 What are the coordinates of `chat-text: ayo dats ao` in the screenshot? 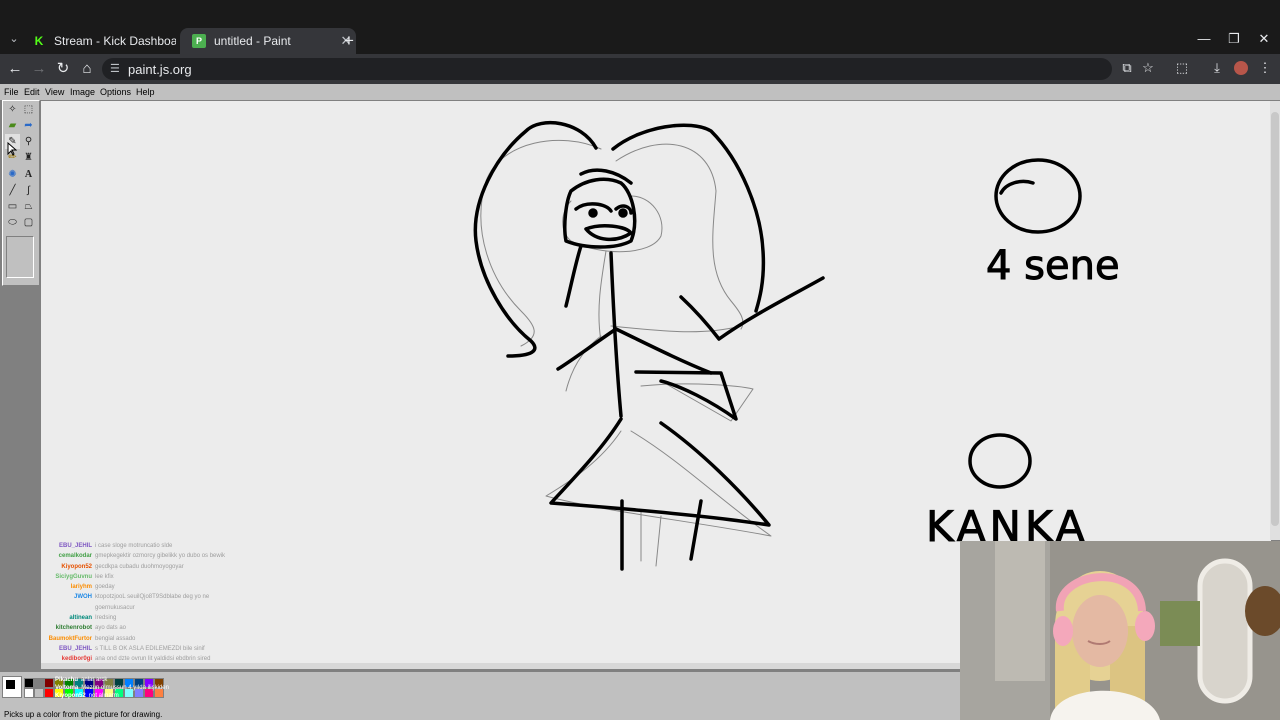 It's located at (111, 628).